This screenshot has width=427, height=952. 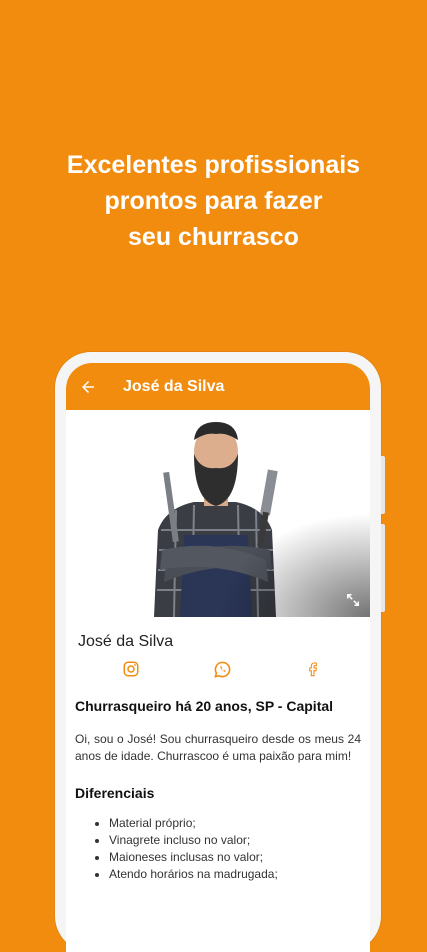 What do you see at coordinates (235, 874) in the screenshot?
I see `list-item: Atendo horários na madrugada;` at bounding box center [235, 874].